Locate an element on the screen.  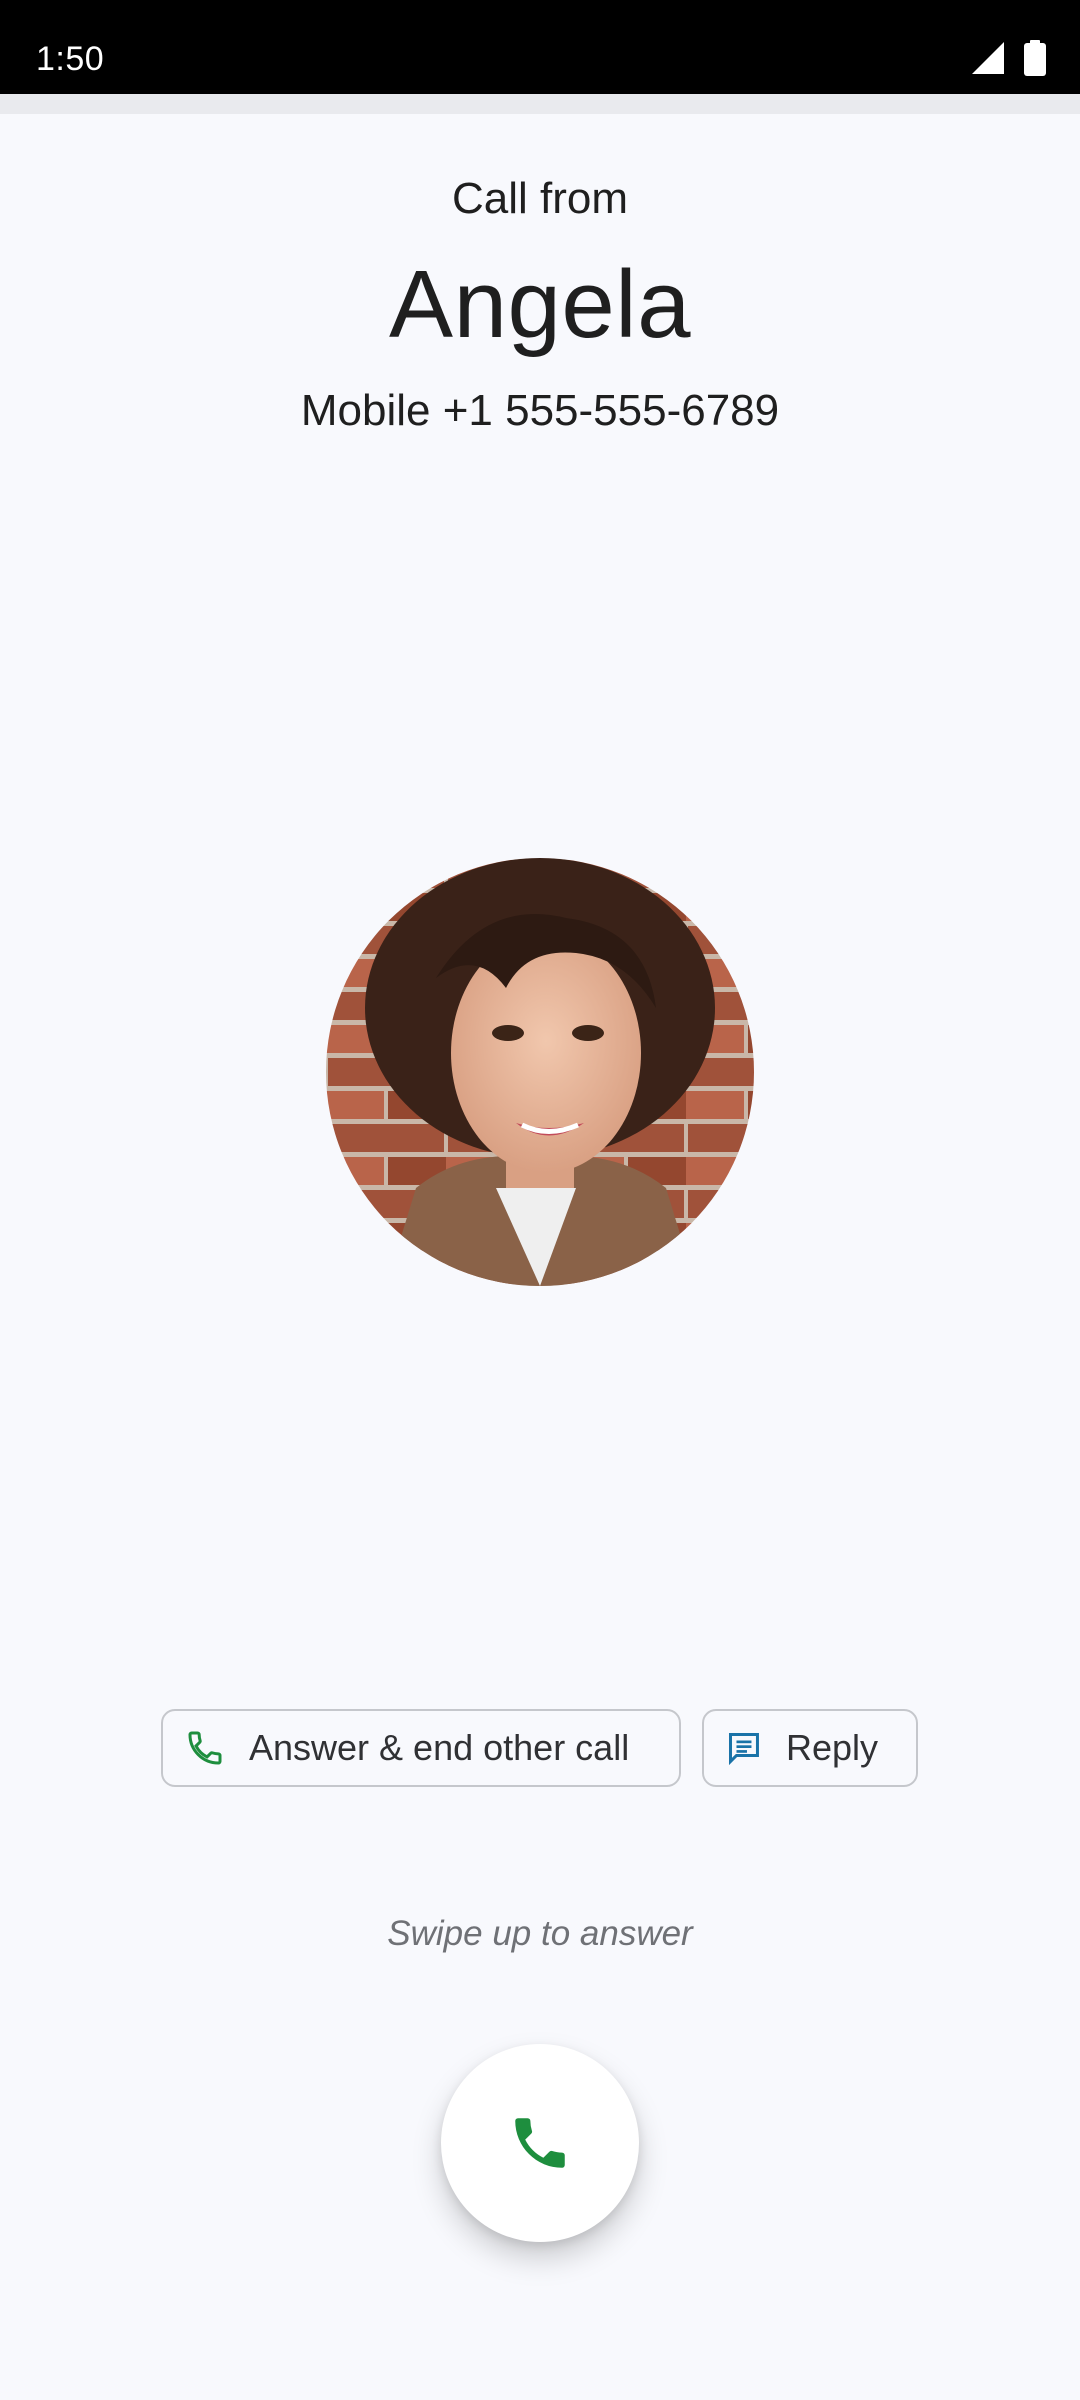
contact-photo is located at coordinates (540, 1072).